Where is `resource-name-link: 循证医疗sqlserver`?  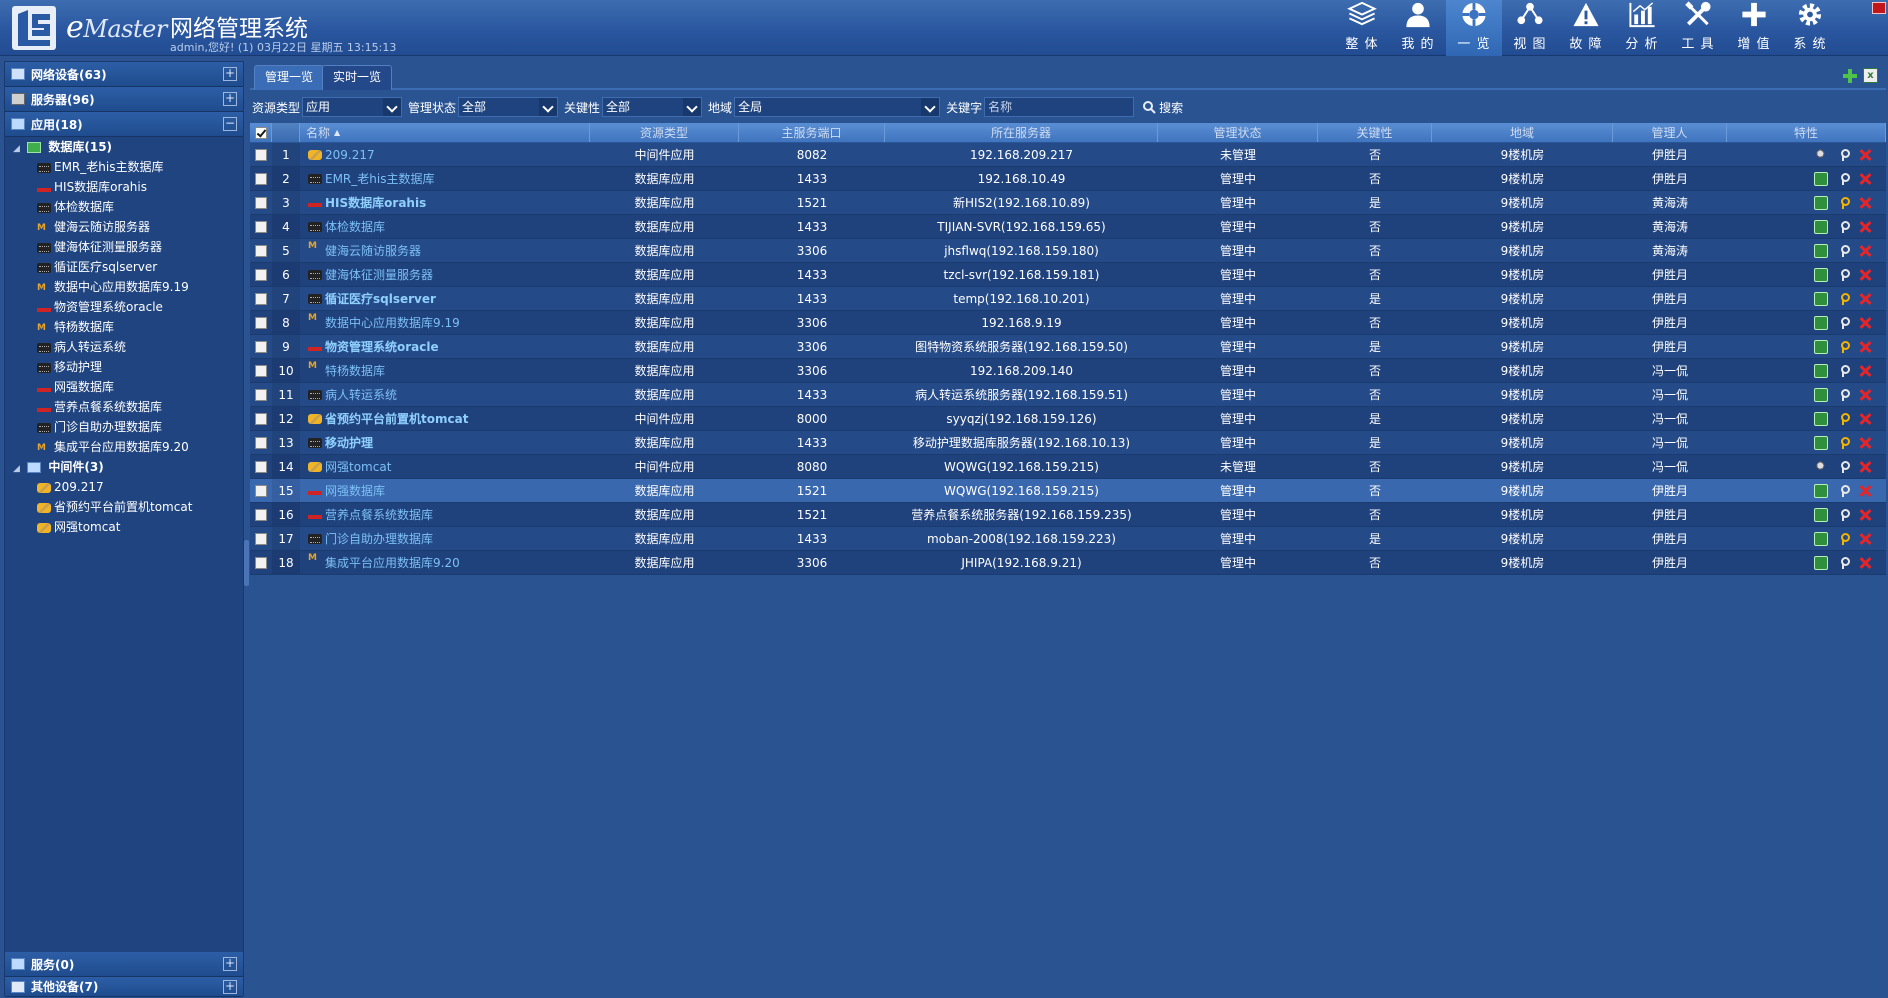 resource-name-link: 循证医疗sqlserver is located at coordinates (380, 298).